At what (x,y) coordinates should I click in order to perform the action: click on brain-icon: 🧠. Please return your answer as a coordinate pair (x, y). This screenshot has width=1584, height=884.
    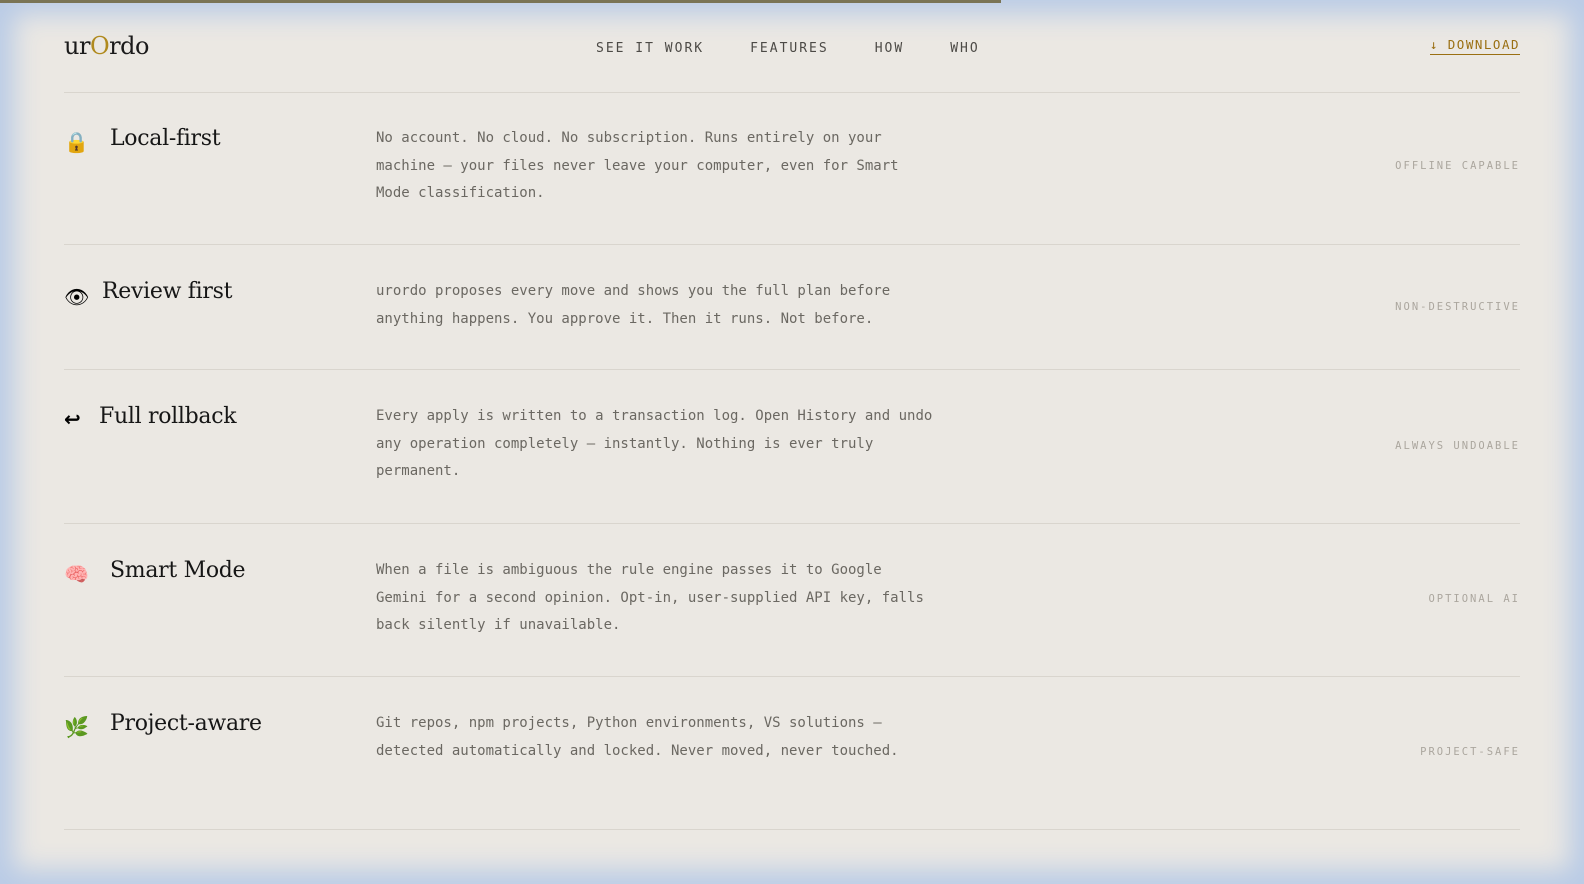
    Looking at the image, I should click on (76, 574).